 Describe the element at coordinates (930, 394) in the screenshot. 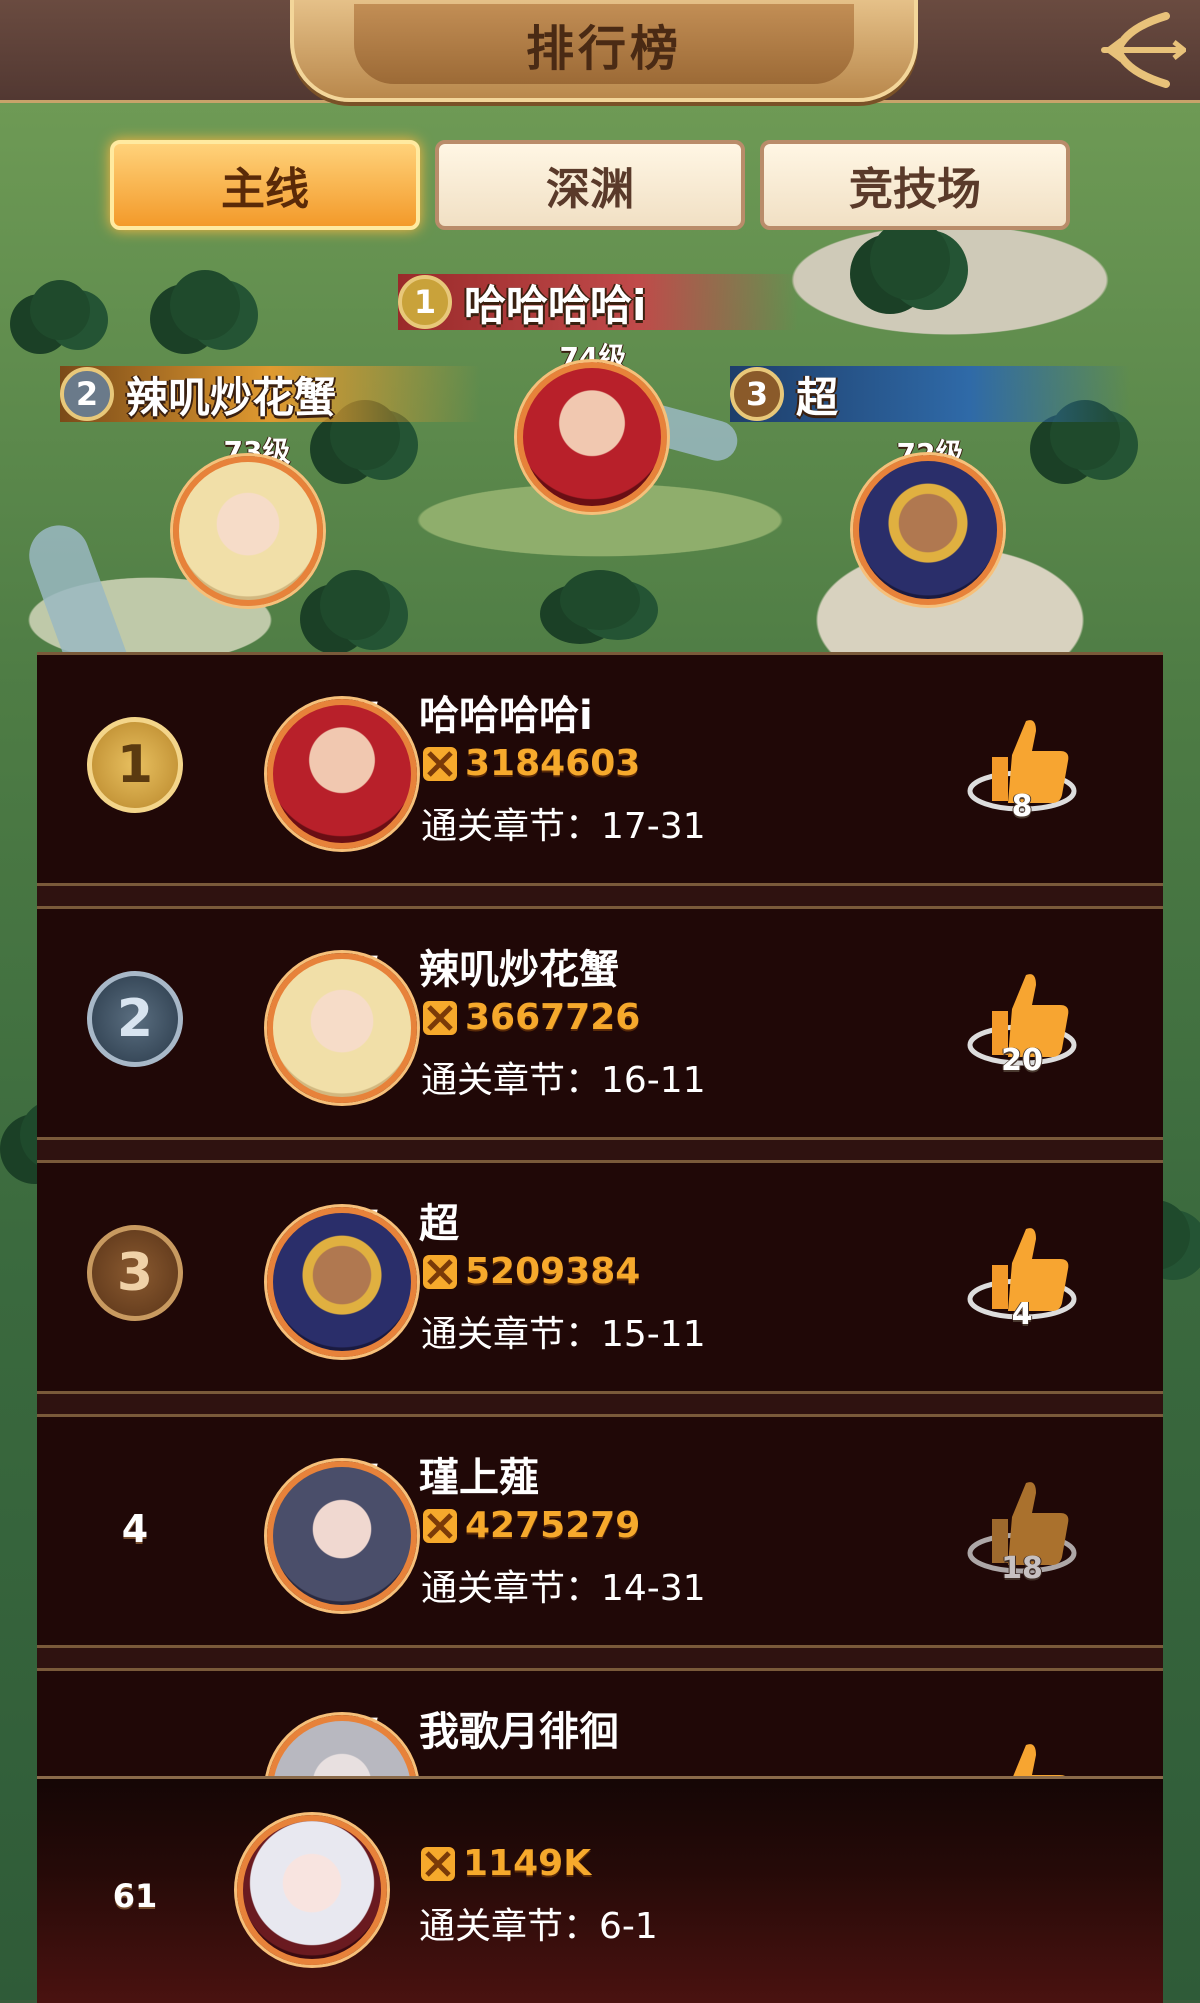

I see `podium-ribbon-3: 3 超` at that location.